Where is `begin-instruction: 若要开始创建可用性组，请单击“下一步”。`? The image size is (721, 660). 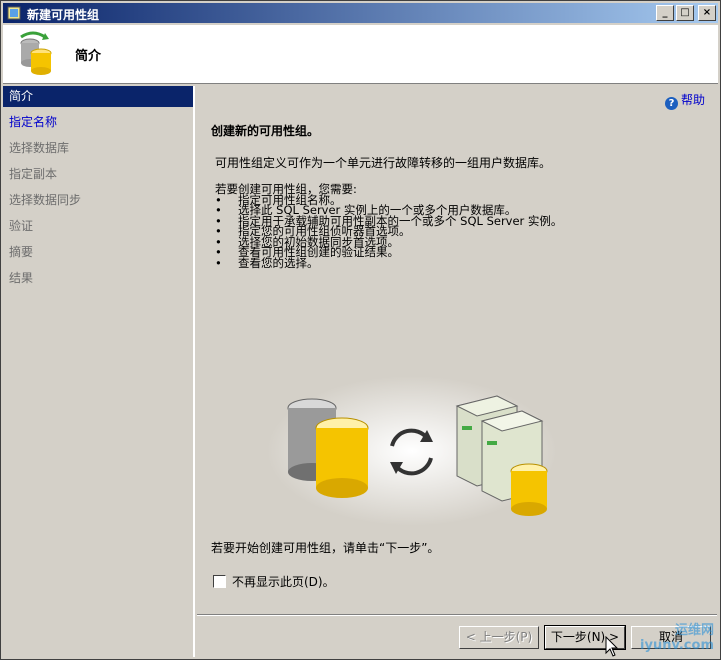
begin-instruction: 若要开始创建可用性组，请单击“下一步”。 is located at coordinates (325, 548).